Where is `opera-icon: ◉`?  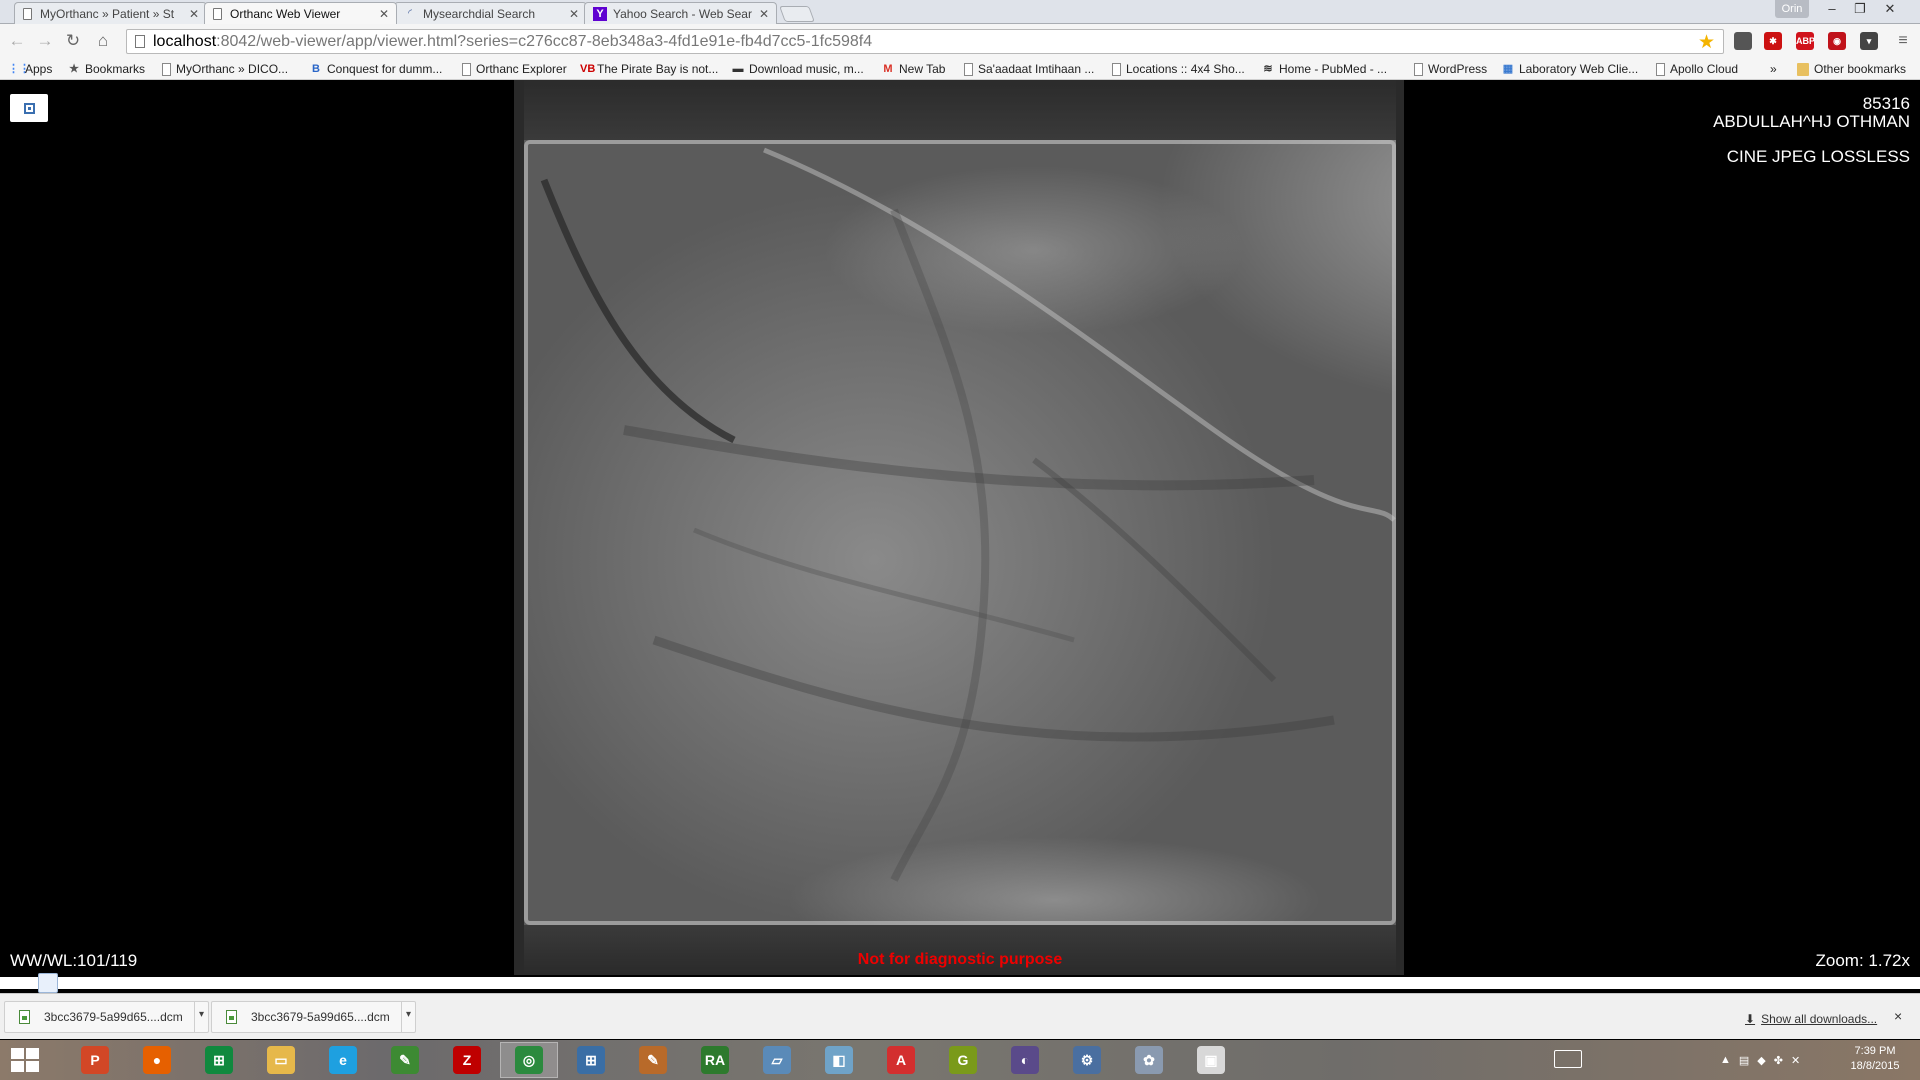
opera-icon: ◉ is located at coordinates (1837, 41).